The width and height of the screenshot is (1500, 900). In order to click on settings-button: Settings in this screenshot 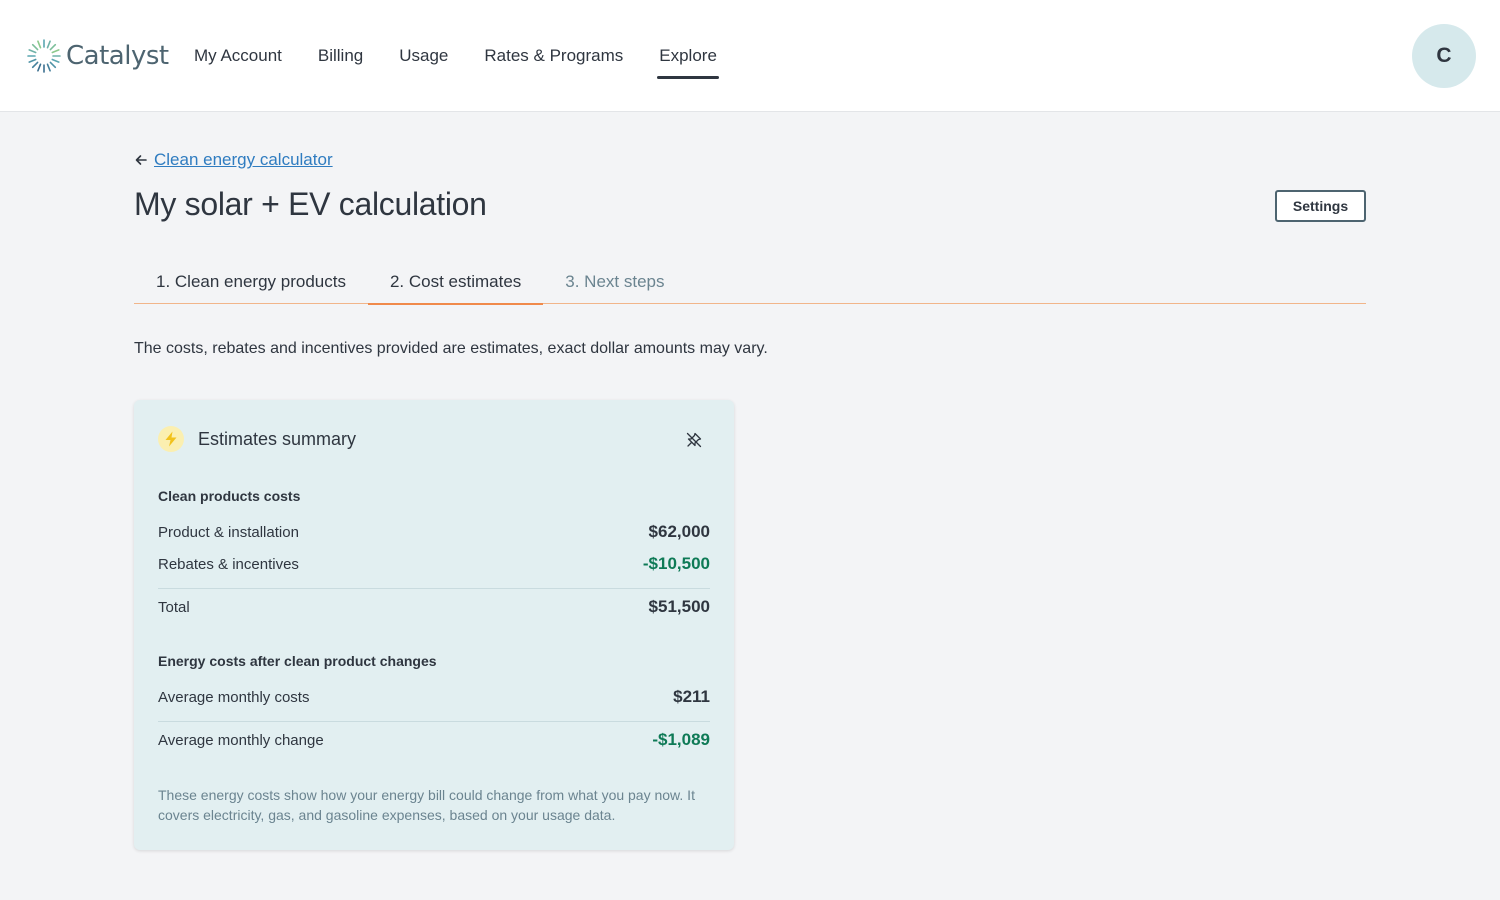, I will do `click(1320, 206)`.